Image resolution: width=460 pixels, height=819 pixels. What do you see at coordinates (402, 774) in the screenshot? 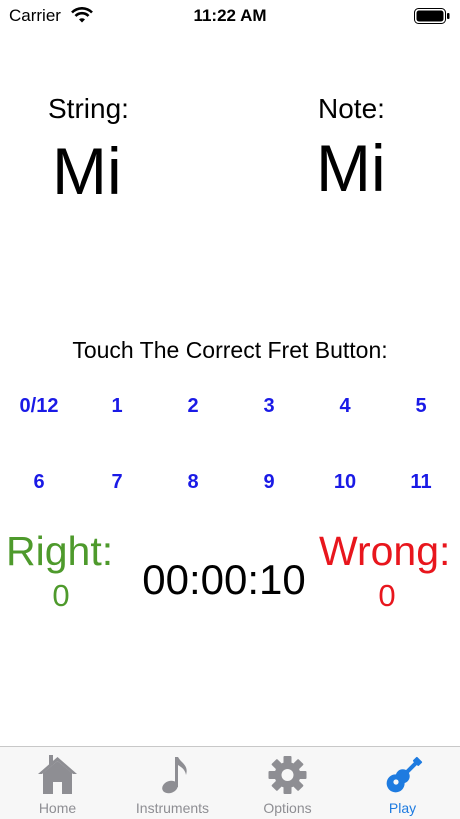
I see `guitar-icon` at bounding box center [402, 774].